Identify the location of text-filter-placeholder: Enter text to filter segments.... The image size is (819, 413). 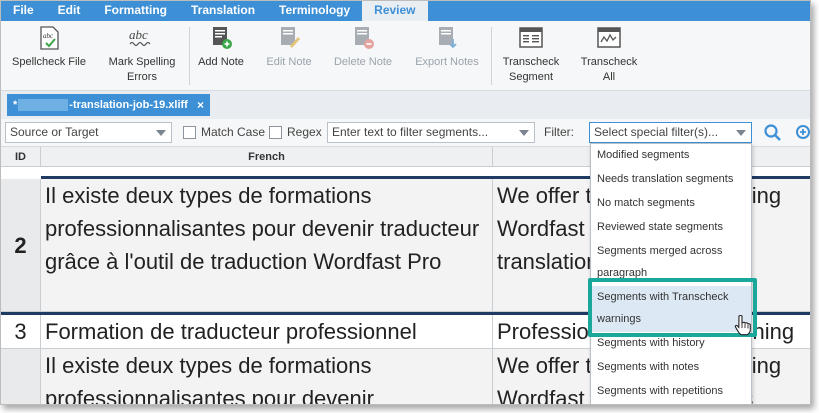
(410, 132).